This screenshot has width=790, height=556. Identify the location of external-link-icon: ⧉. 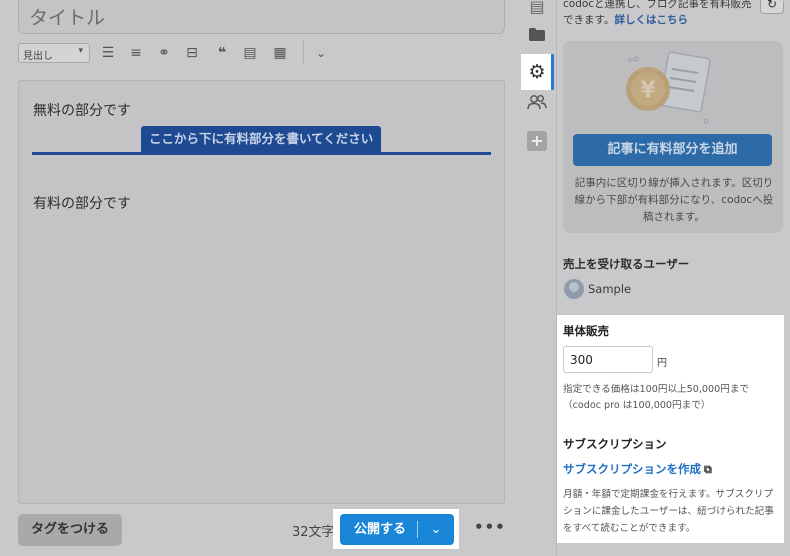
(708, 469).